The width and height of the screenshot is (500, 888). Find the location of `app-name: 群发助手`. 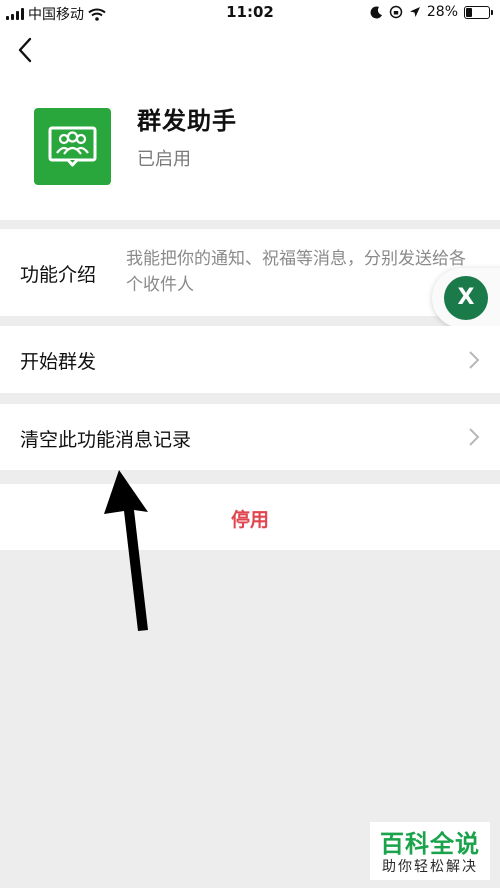

app-name: 群发助手 is located at coordinates (187, 121).